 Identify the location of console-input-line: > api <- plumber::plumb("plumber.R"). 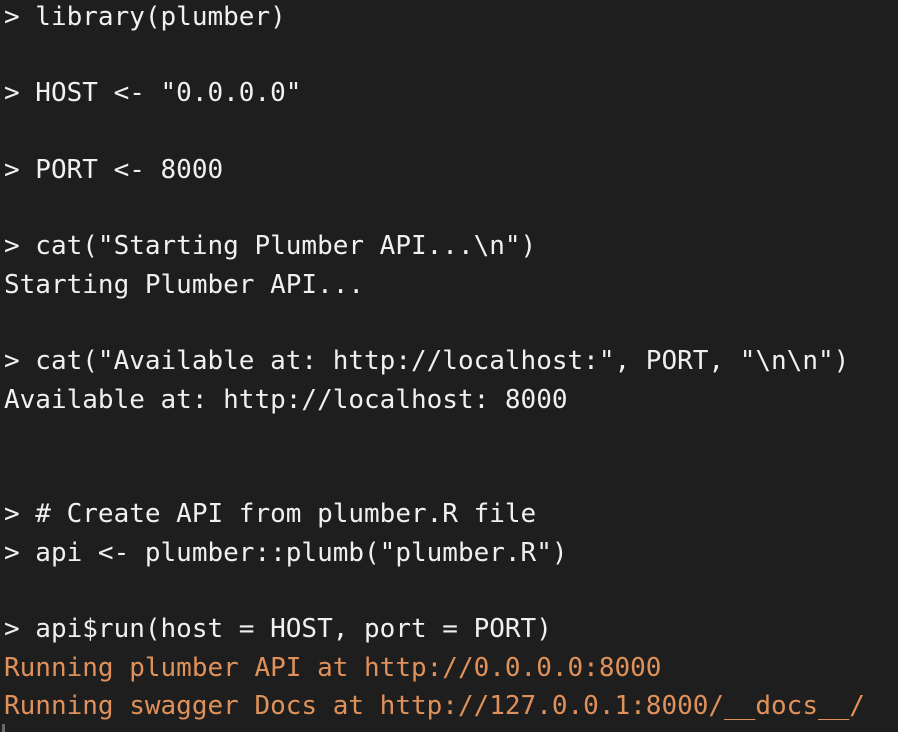
(286, 553).